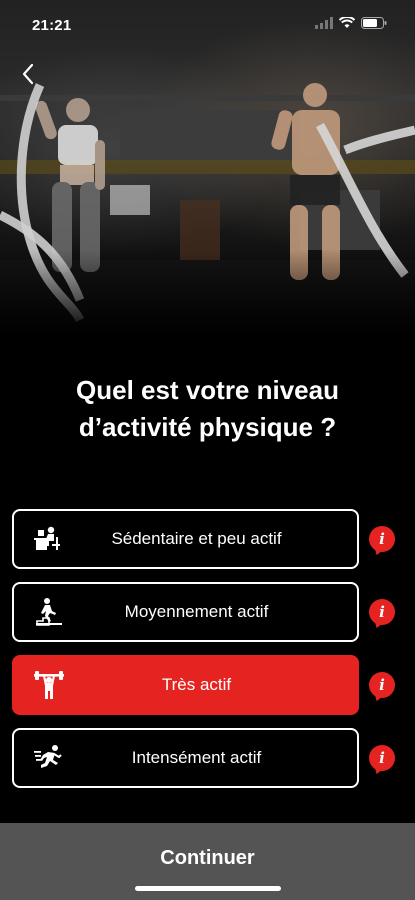  I want to click on weightlifting-icon, so click(49, 685).